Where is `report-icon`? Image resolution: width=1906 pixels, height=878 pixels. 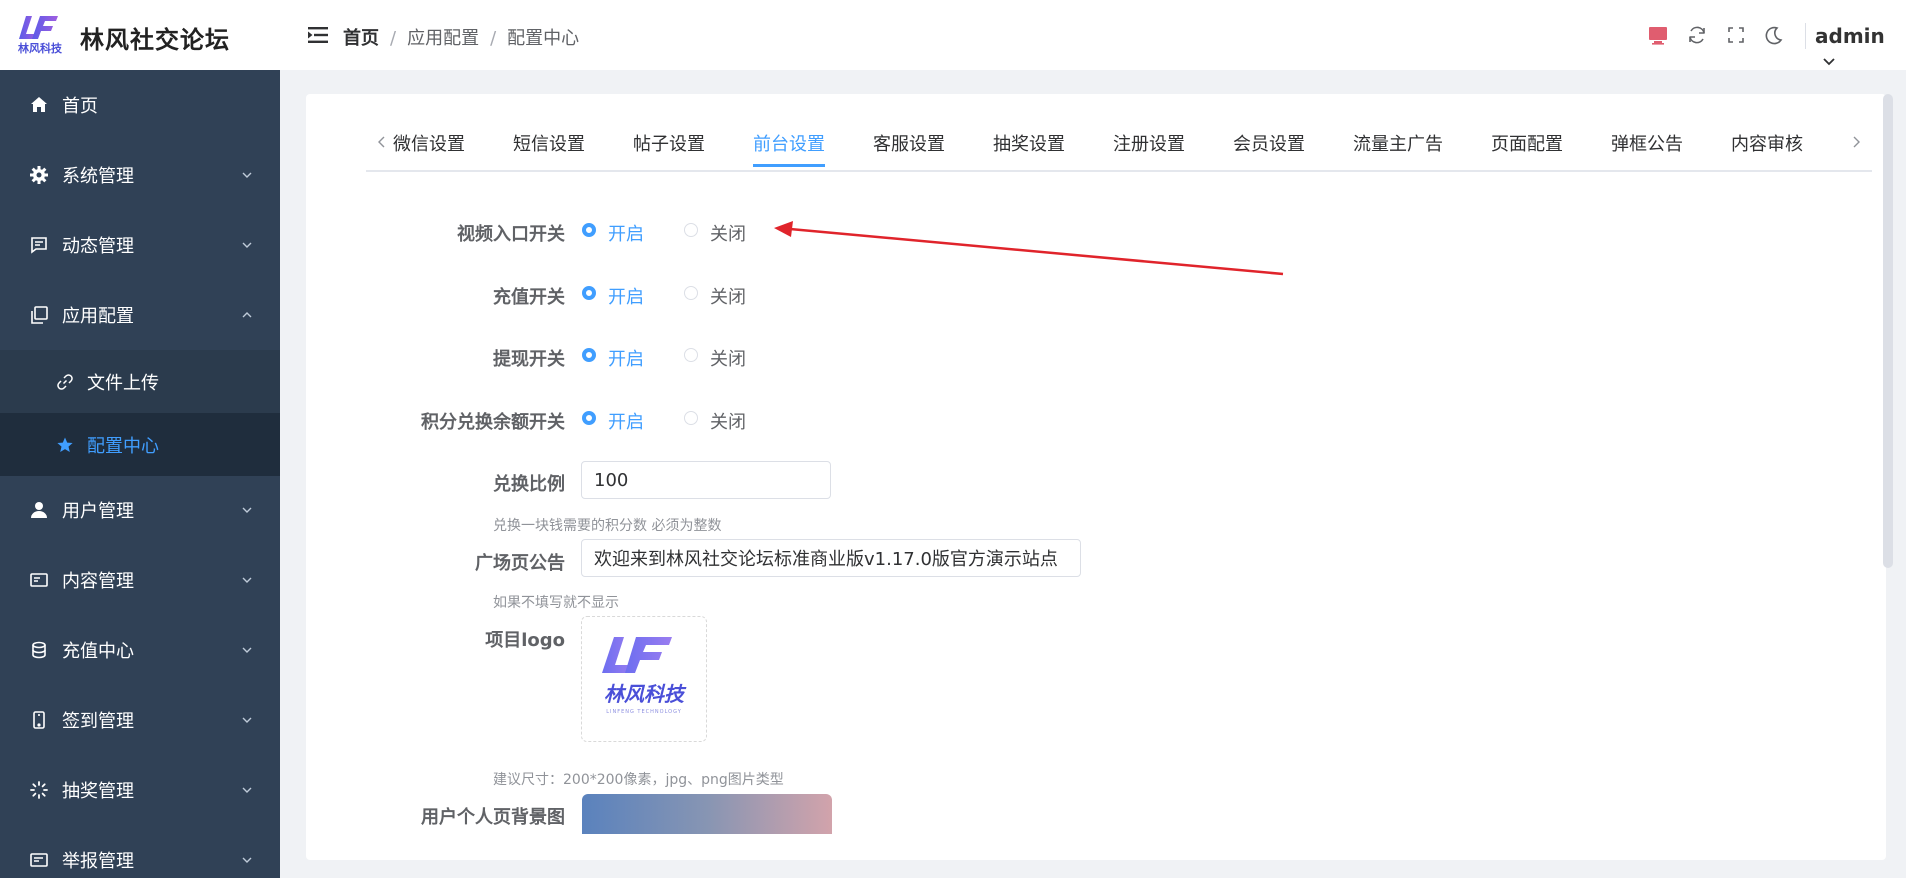 report-icon is located at coordinates (39, 860).